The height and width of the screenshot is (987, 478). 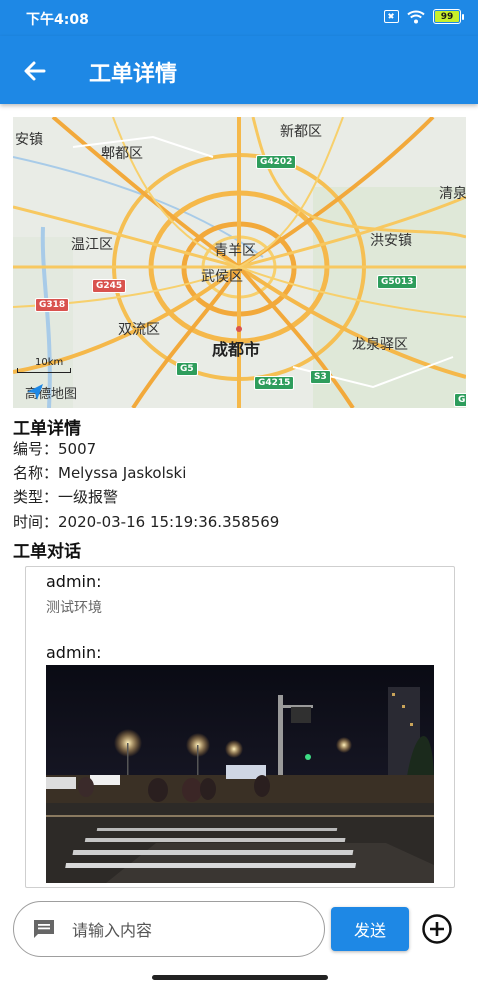 I want to click on message-composer: 发送, so click(x=243, y=929).